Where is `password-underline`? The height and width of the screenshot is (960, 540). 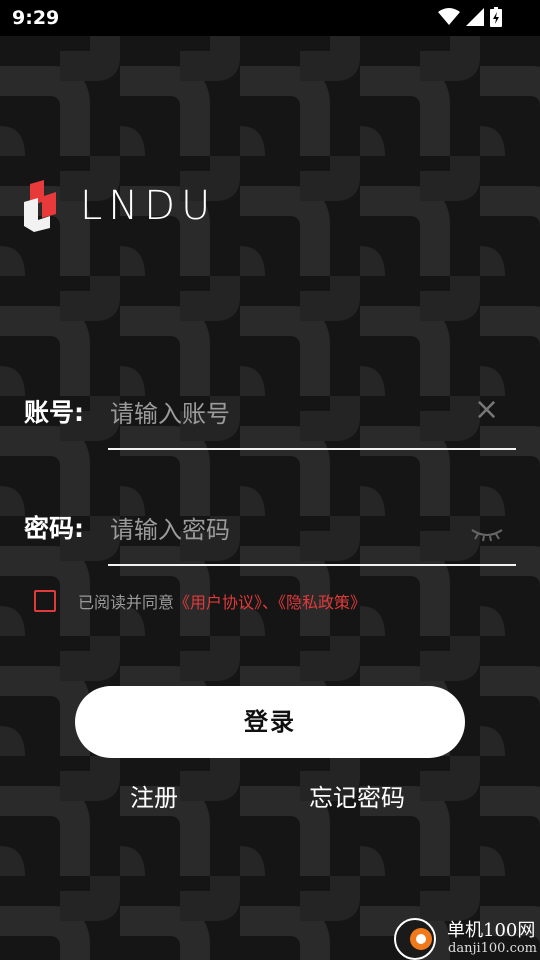 password-underline is located at coordinates (312, 565).